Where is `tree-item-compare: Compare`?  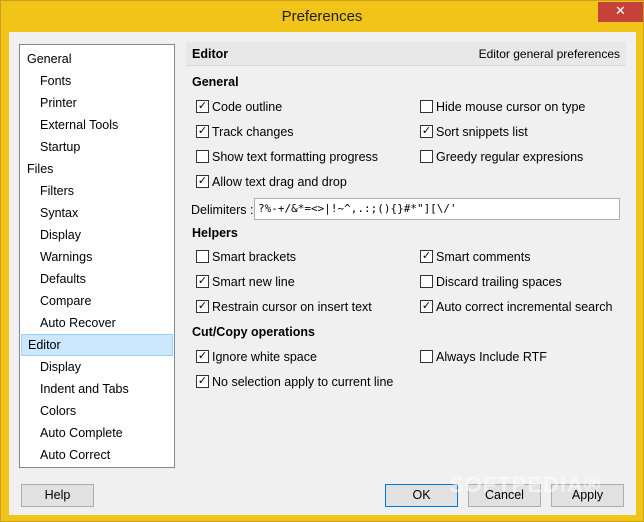
tree-item-compare: Compare is located at coordinates (65, 301).